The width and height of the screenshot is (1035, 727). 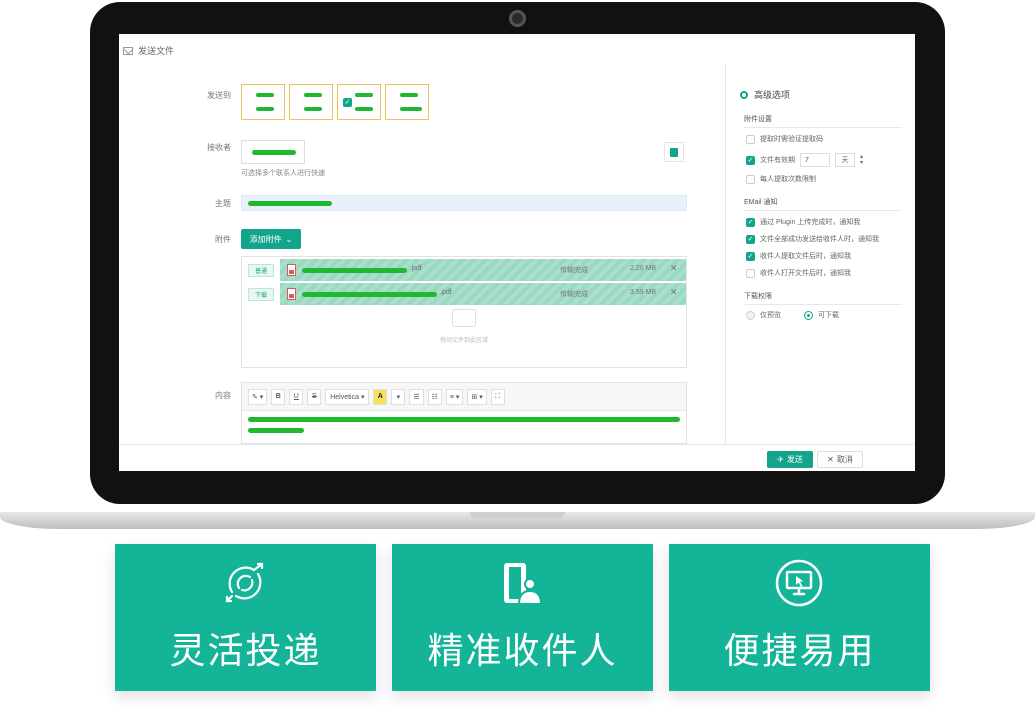 I want to click on text-color-button: A, so click(x=380, y=396).